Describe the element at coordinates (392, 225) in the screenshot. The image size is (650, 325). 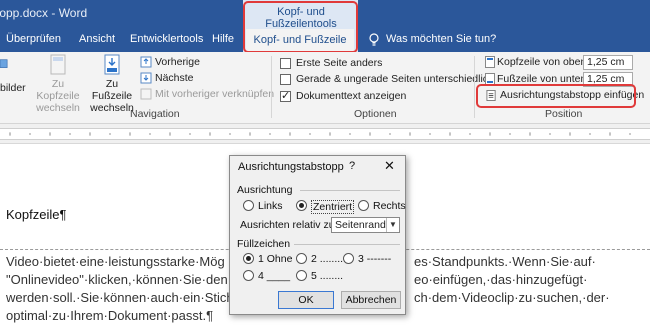
I see `chevron-down-icon: ▼` at that location.